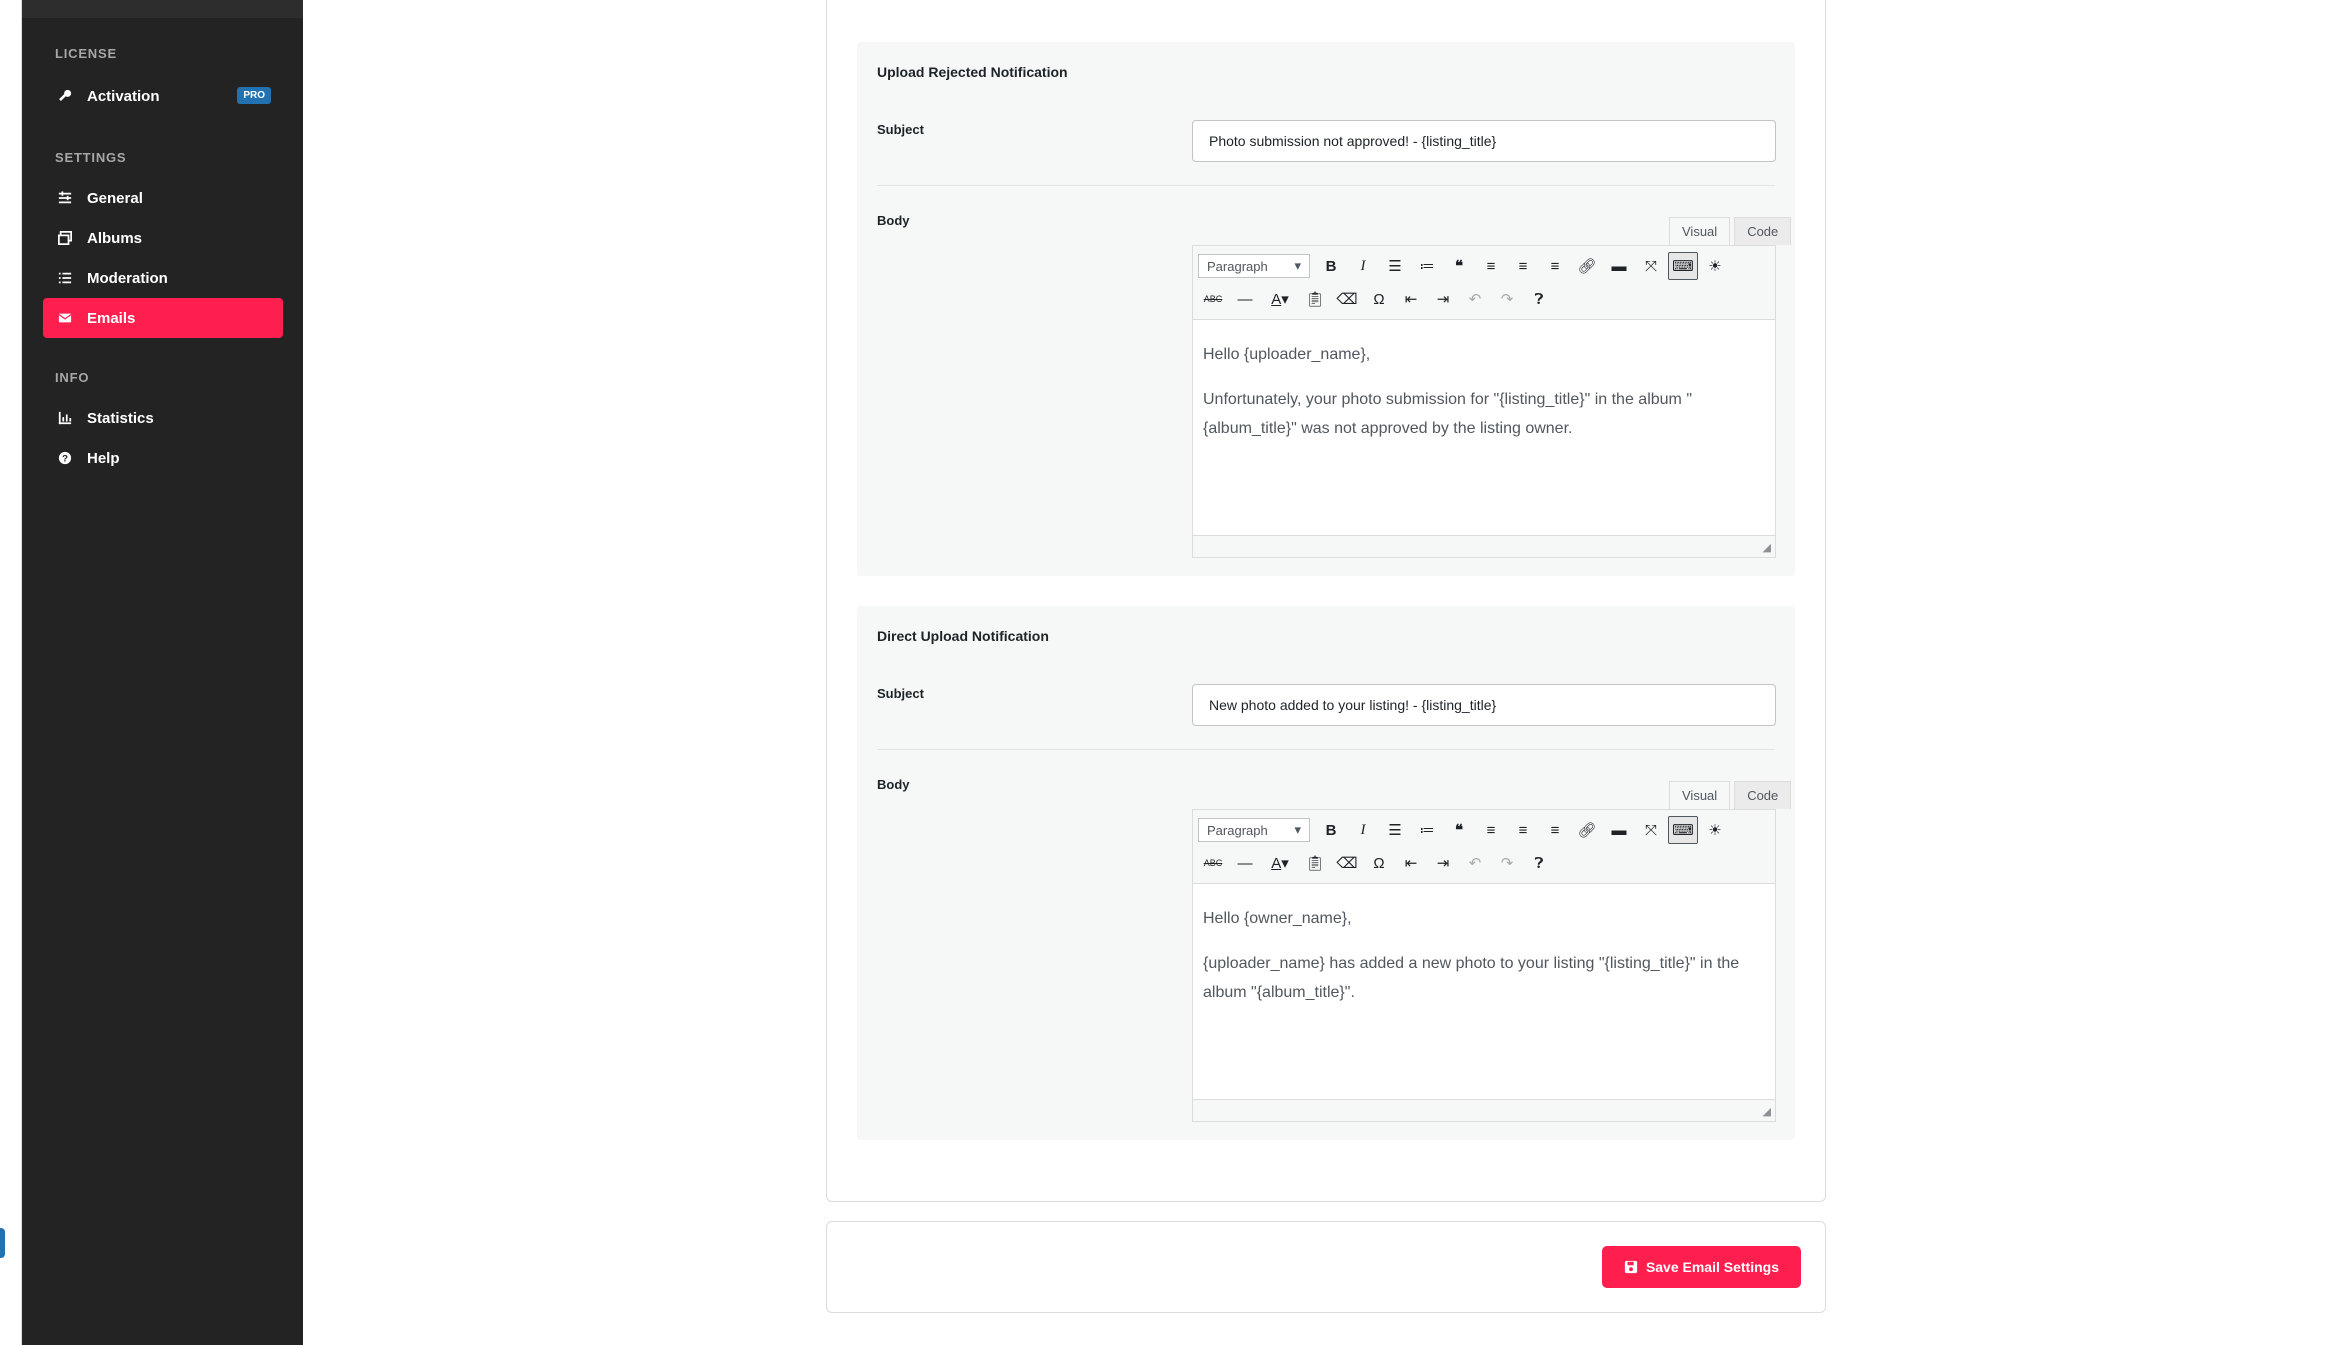  What do you see at coordinates (115, 238) in the screenshot?
I see `sidebar-item-label: Albums` at bounding box center [115, 238].